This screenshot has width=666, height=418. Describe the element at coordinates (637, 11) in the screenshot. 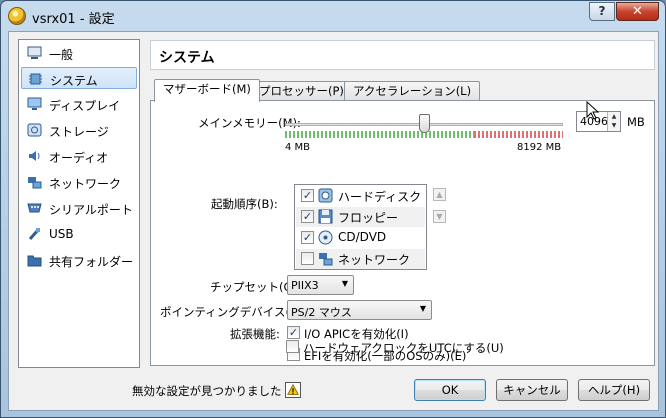

I see `close-button: ✕` at that location.